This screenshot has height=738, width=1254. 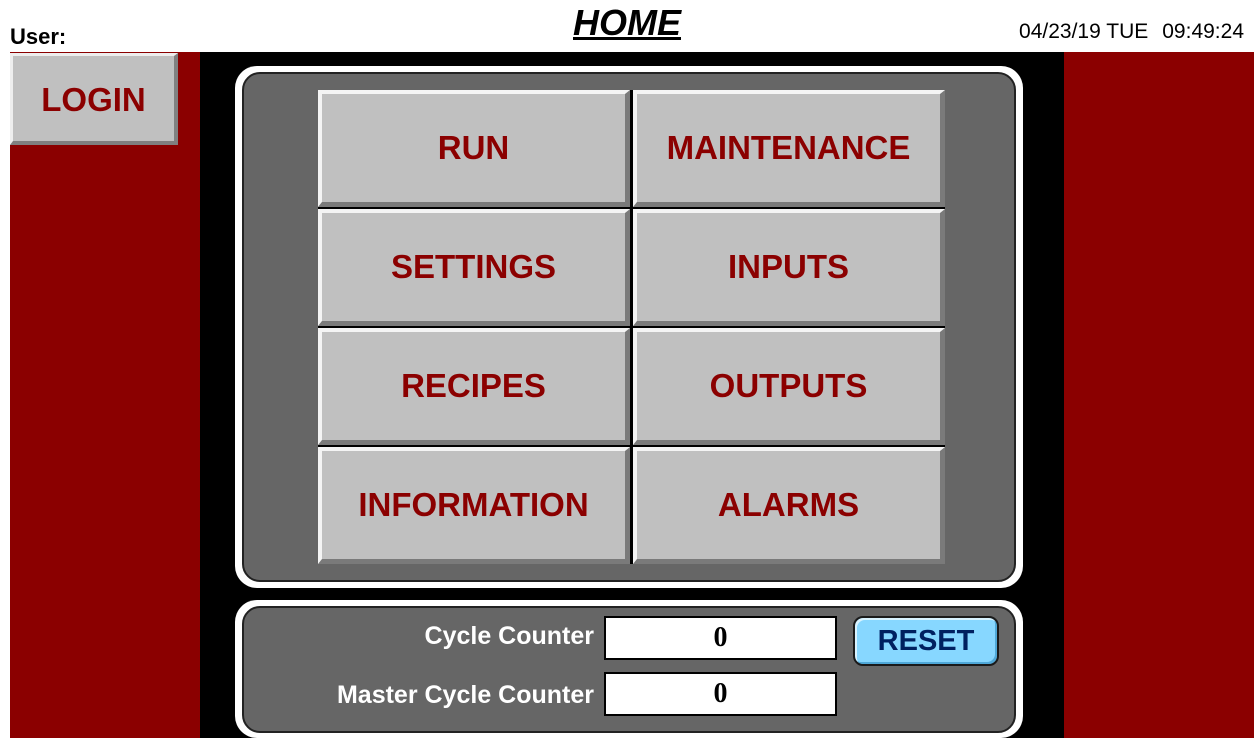 What do you see at coordinates (789, 386) in the screenshot?
I see `outputs-button: OUTPUTS` at bounding box center [789, 386].